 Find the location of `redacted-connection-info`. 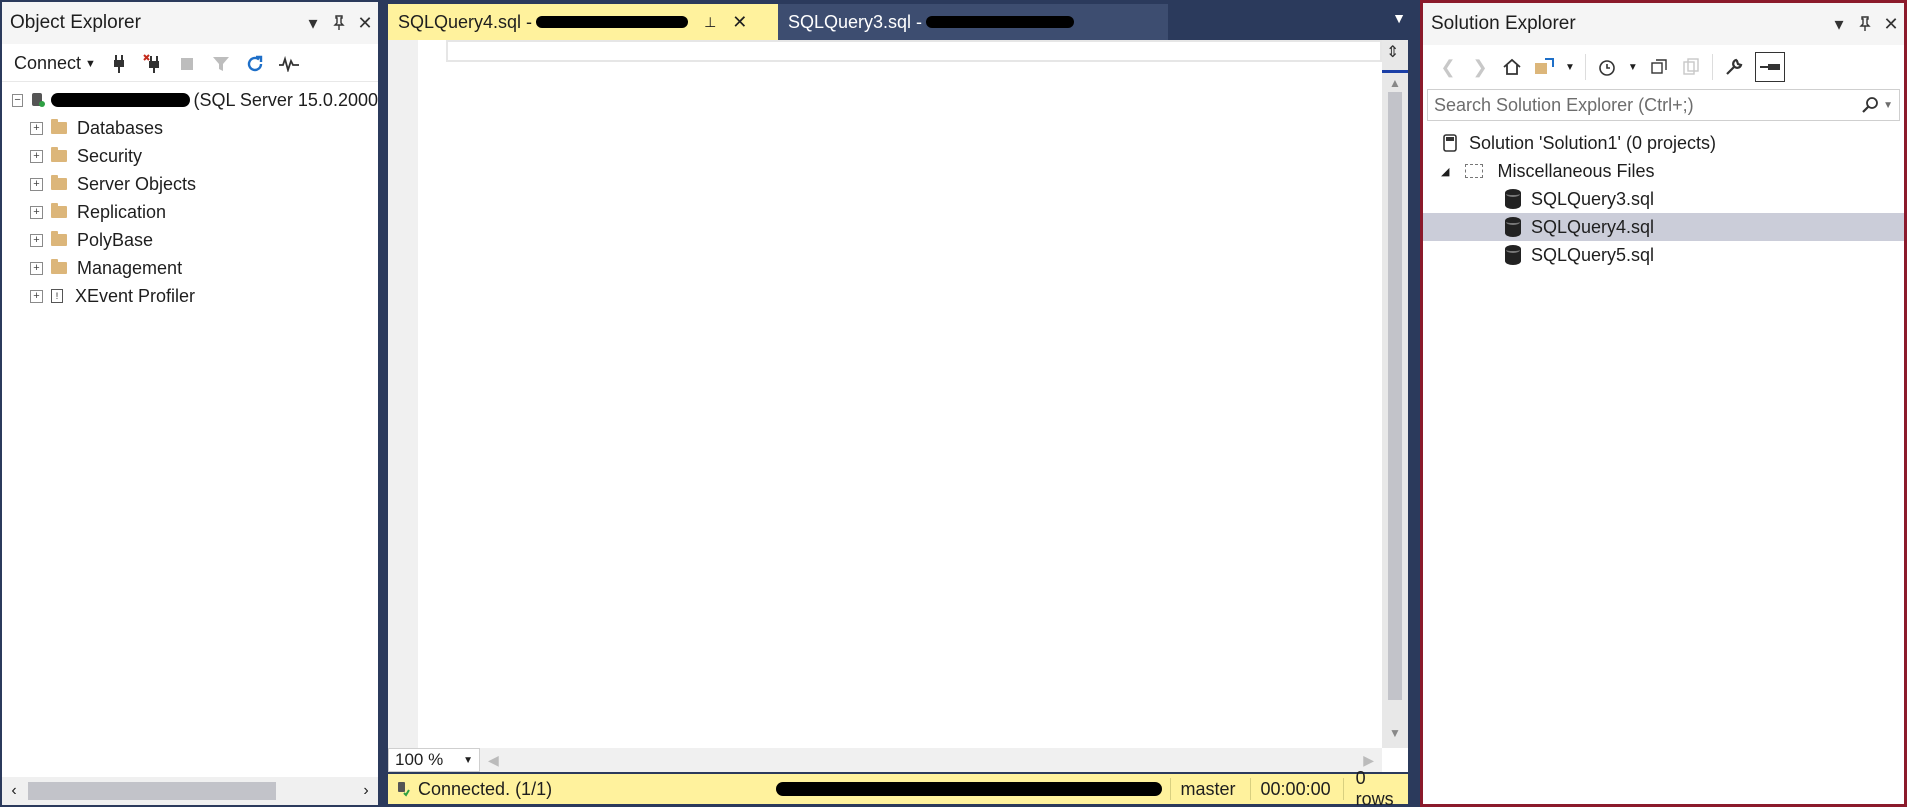

redacted-connection-info is located at coordinates (1000, 22).